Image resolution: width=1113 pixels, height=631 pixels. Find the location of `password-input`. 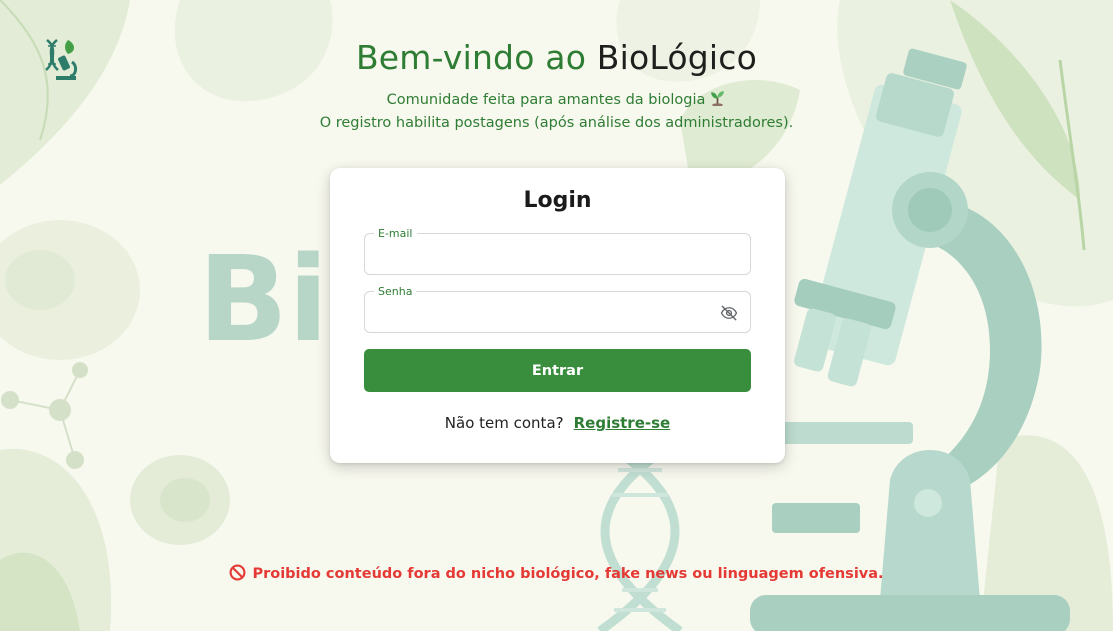

password-input is located at coordinates (557, 312).